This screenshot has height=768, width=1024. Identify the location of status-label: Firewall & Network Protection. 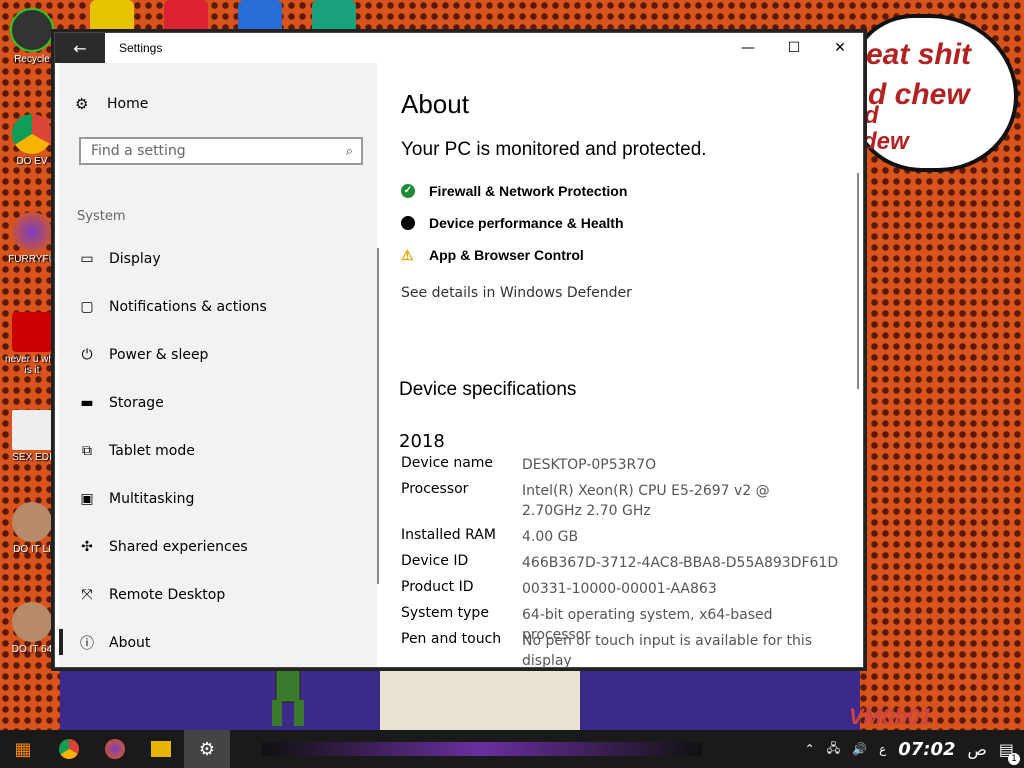
(528, 191).